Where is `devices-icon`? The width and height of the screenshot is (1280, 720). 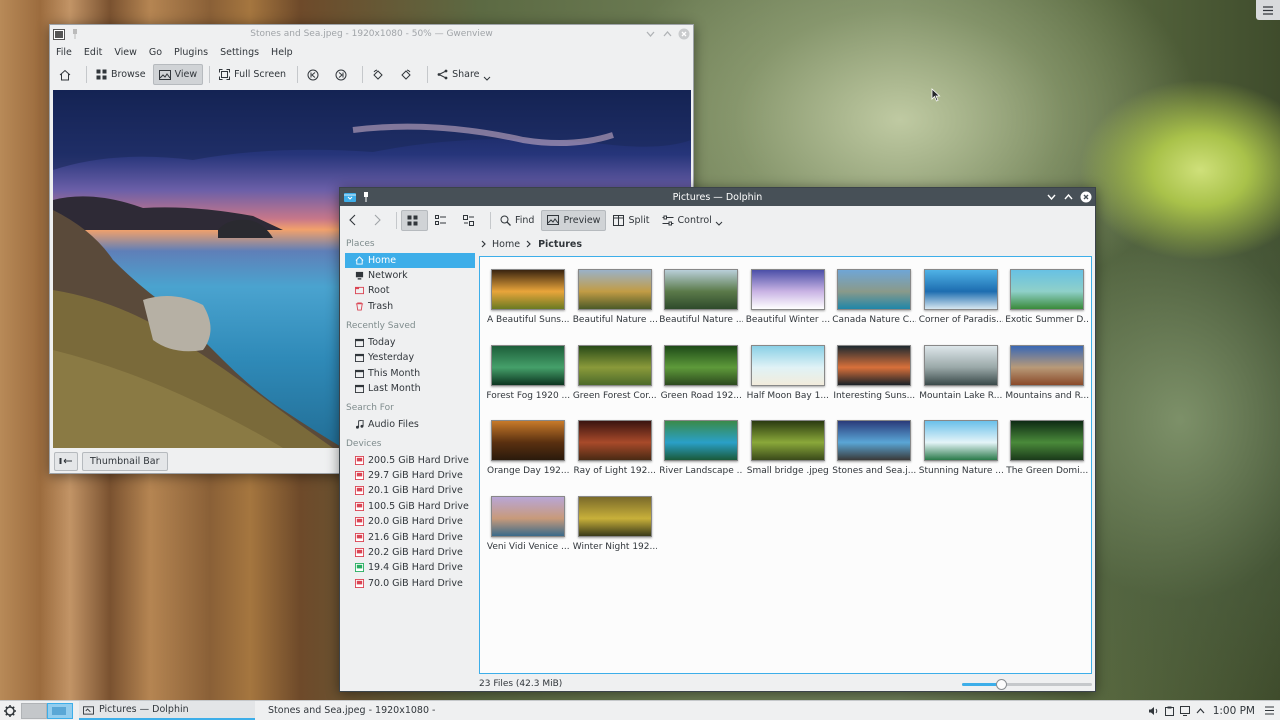
devices-icon is located at coordinates (1184, 710).